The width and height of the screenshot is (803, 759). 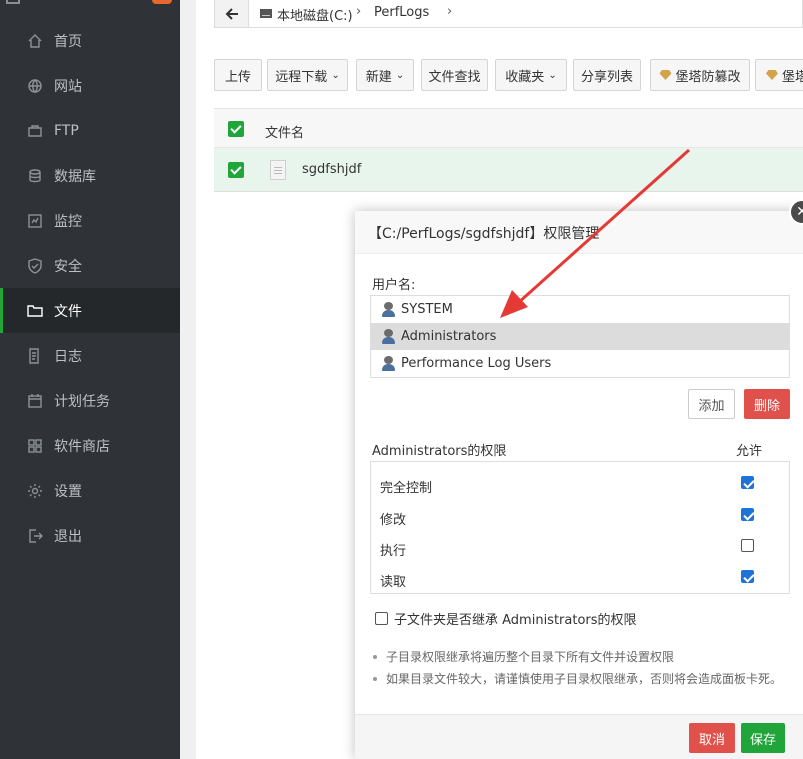 What do you see at coordinates (747, 545) in the screenshot?
I see `allow-execute-checkbox` at bounding box center [747, 545].